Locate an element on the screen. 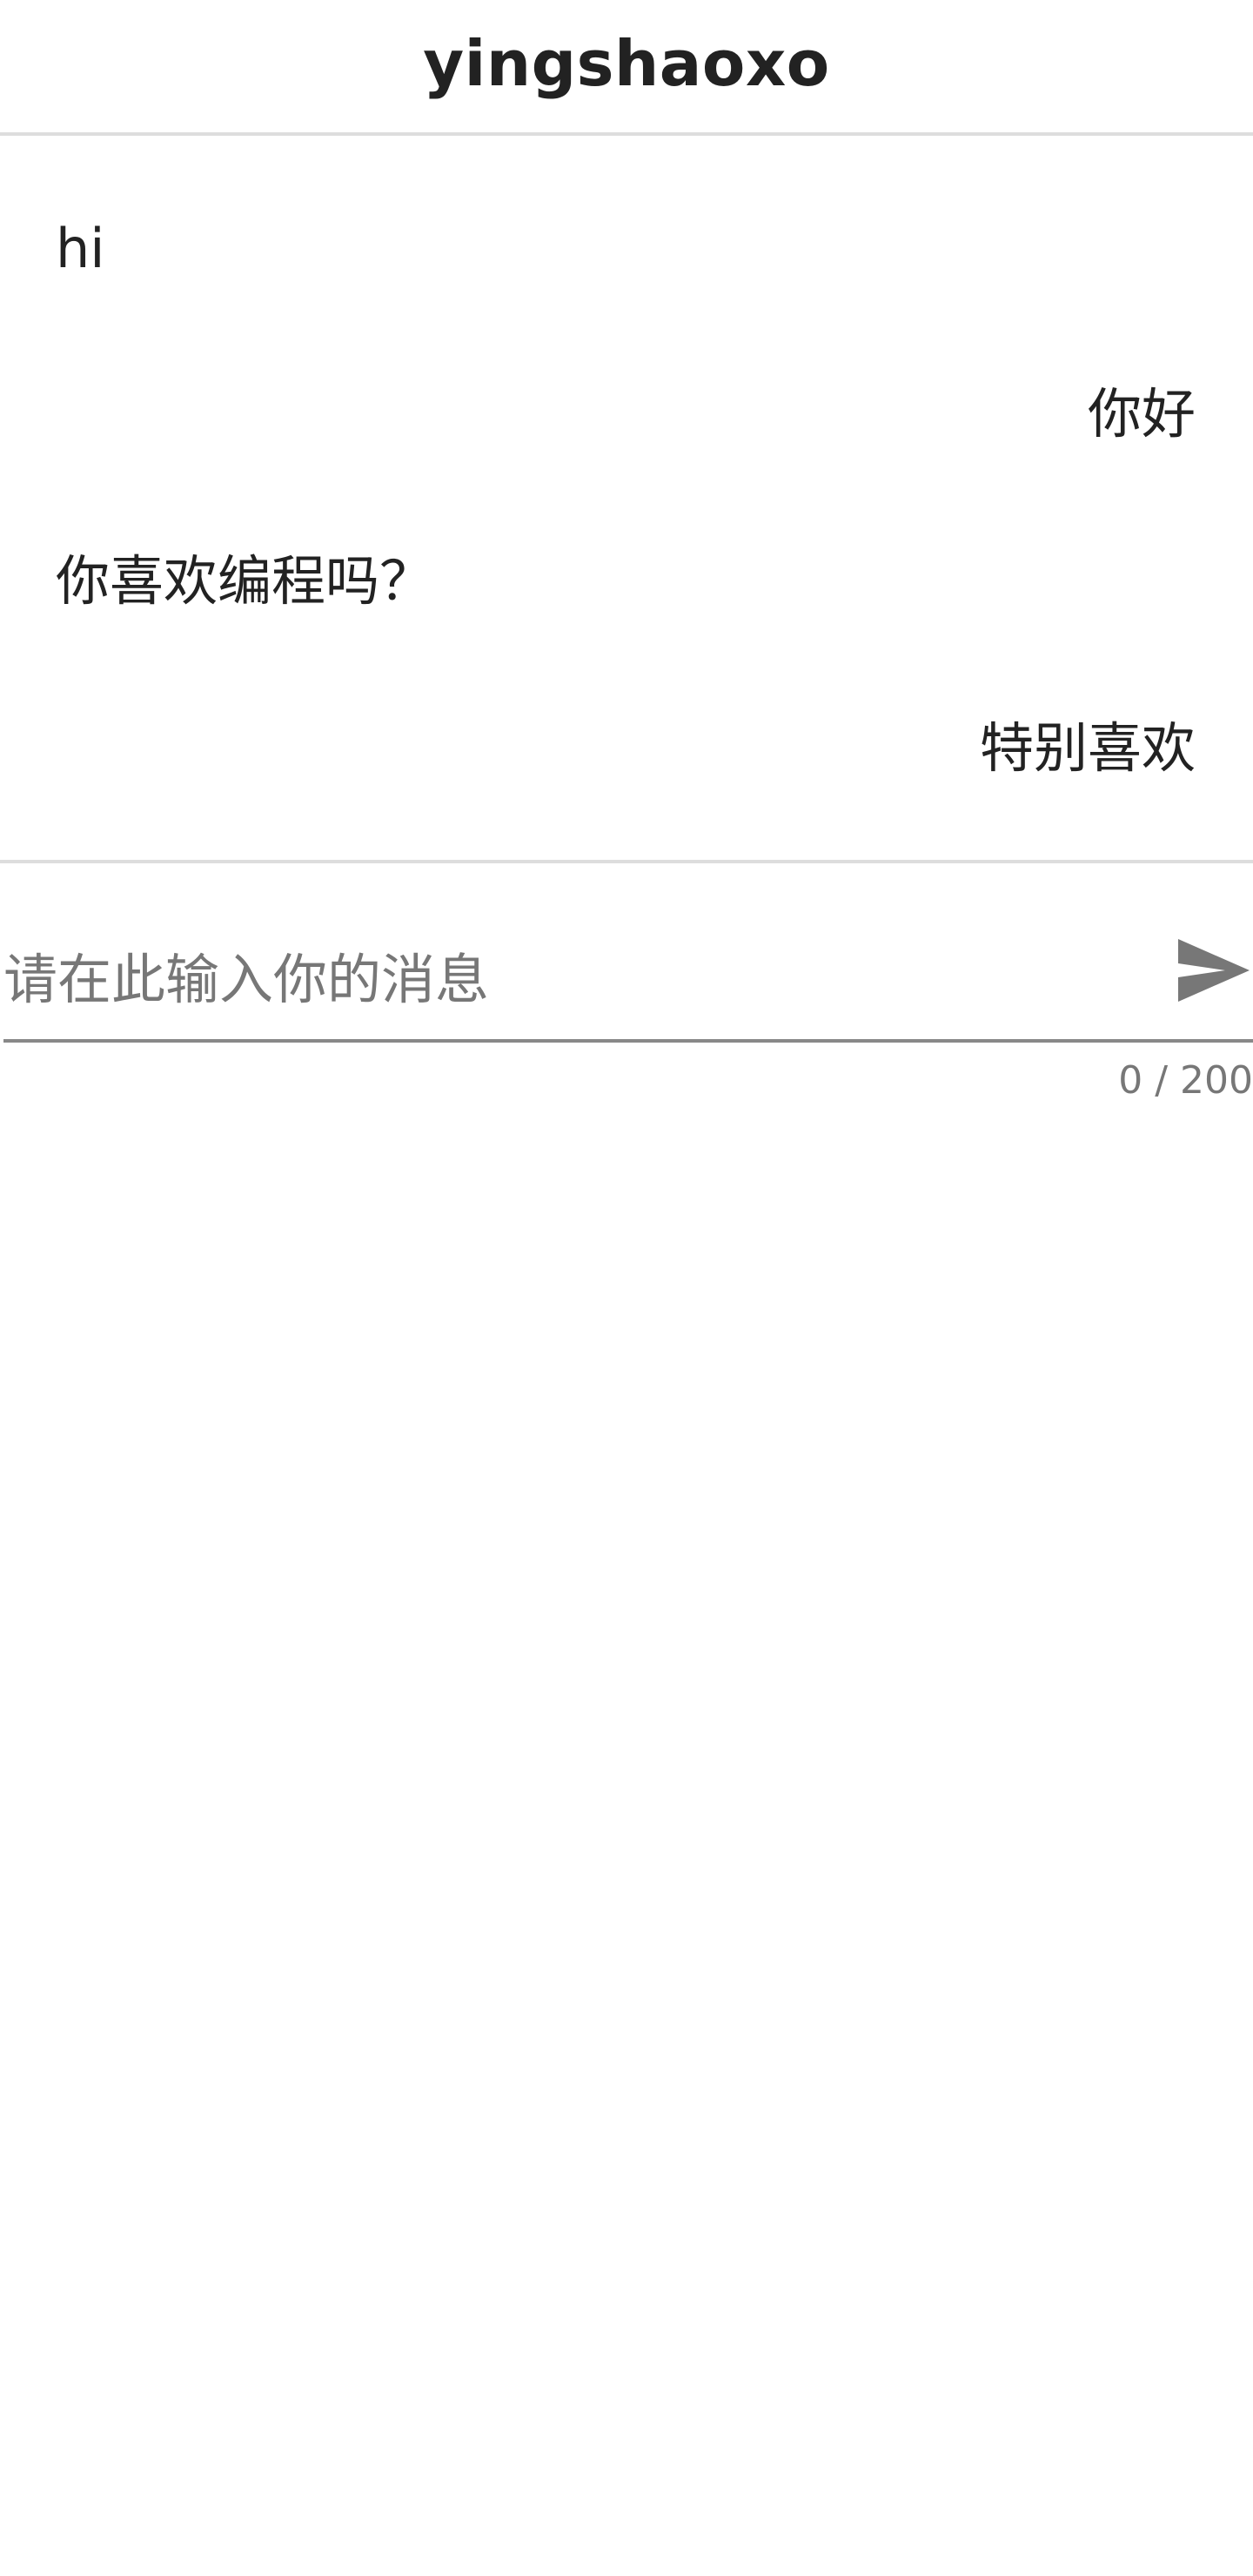 The height and width of the screenshot is (2576, 1253). send-icon is located at coordinates (1214, 971).